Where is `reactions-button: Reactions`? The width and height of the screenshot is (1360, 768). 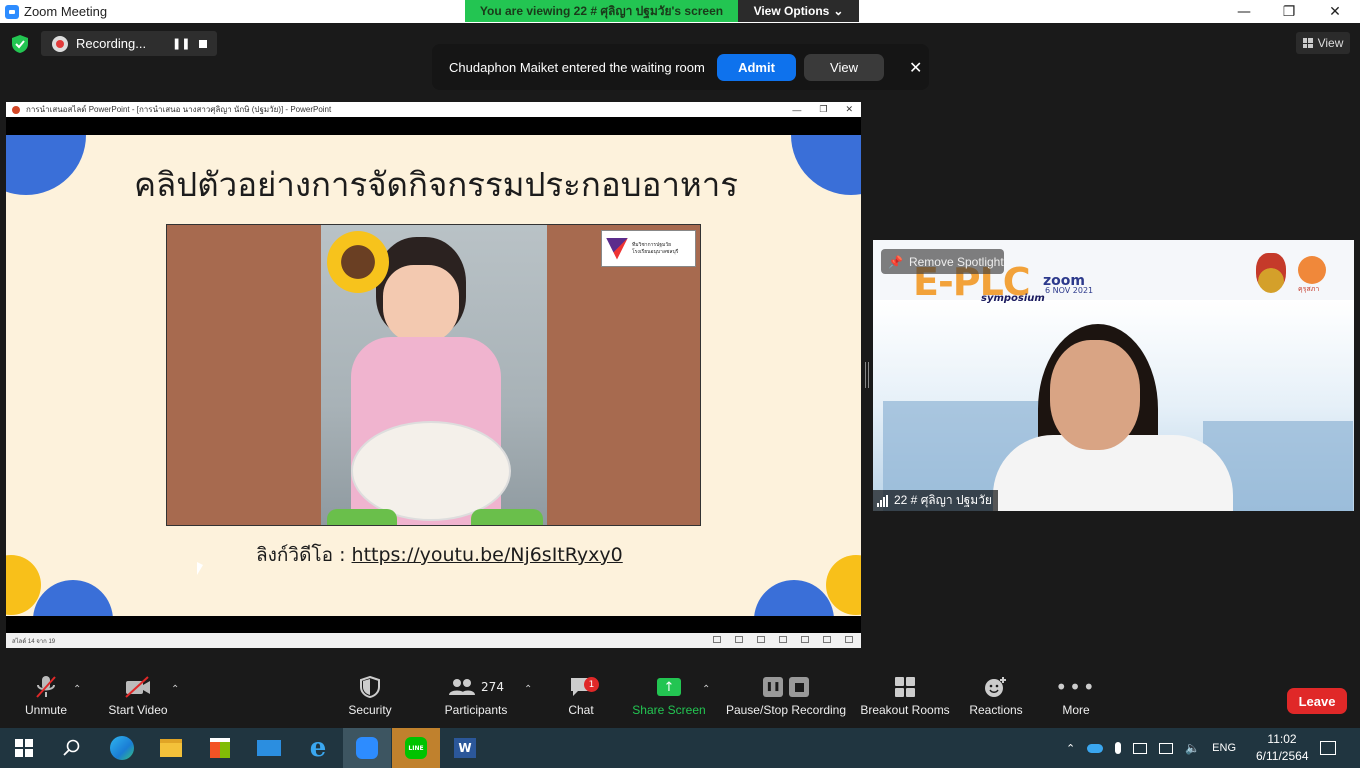
reactions-button: Reactions is located at coordinates (996, 699).